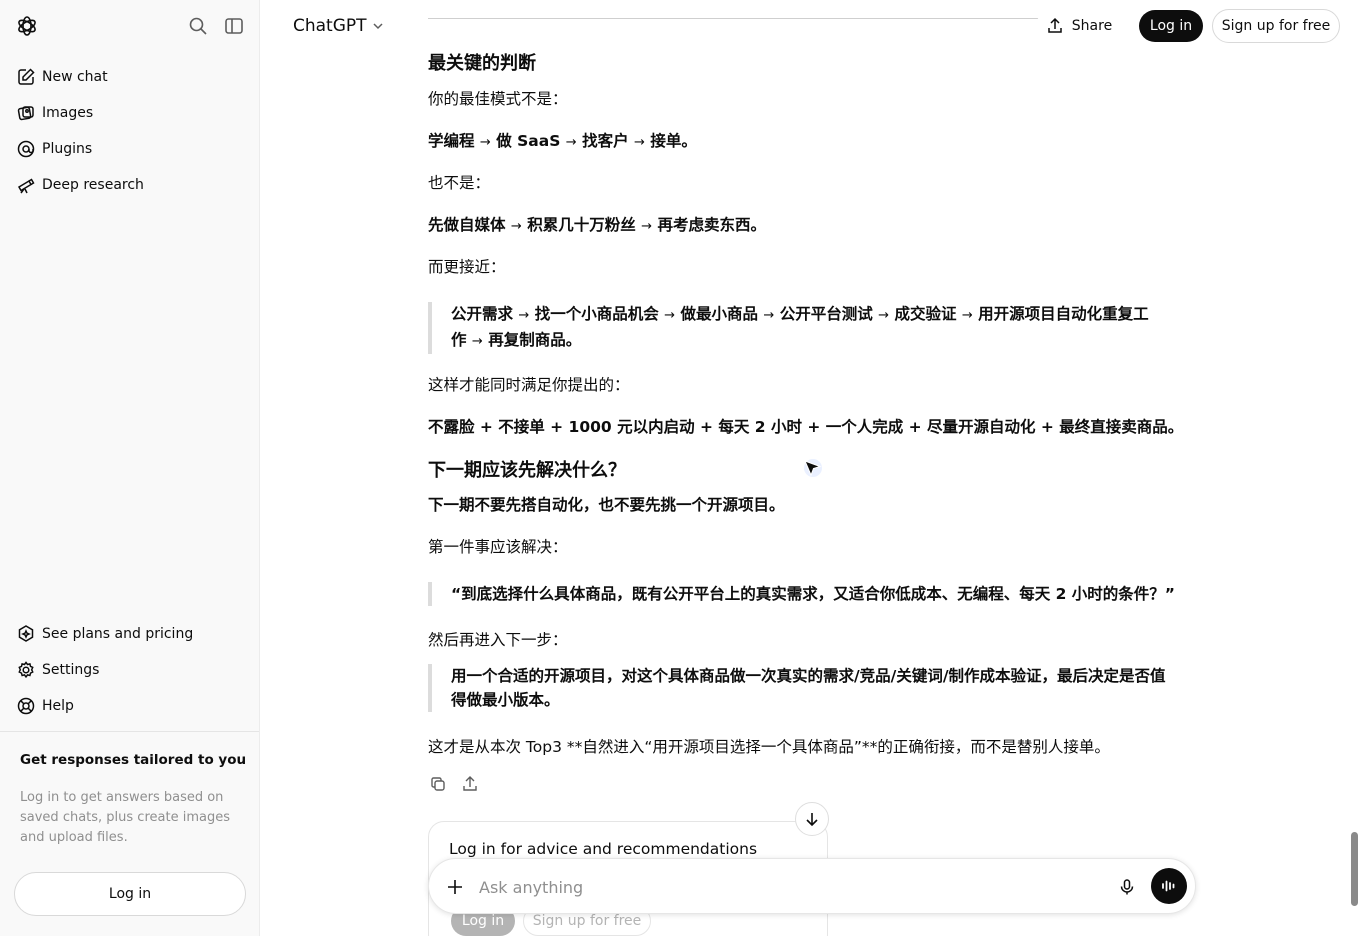 The image size is (1363, 936). I want to click on flow-step: 积累几十万粉丝, so click(581, 225).